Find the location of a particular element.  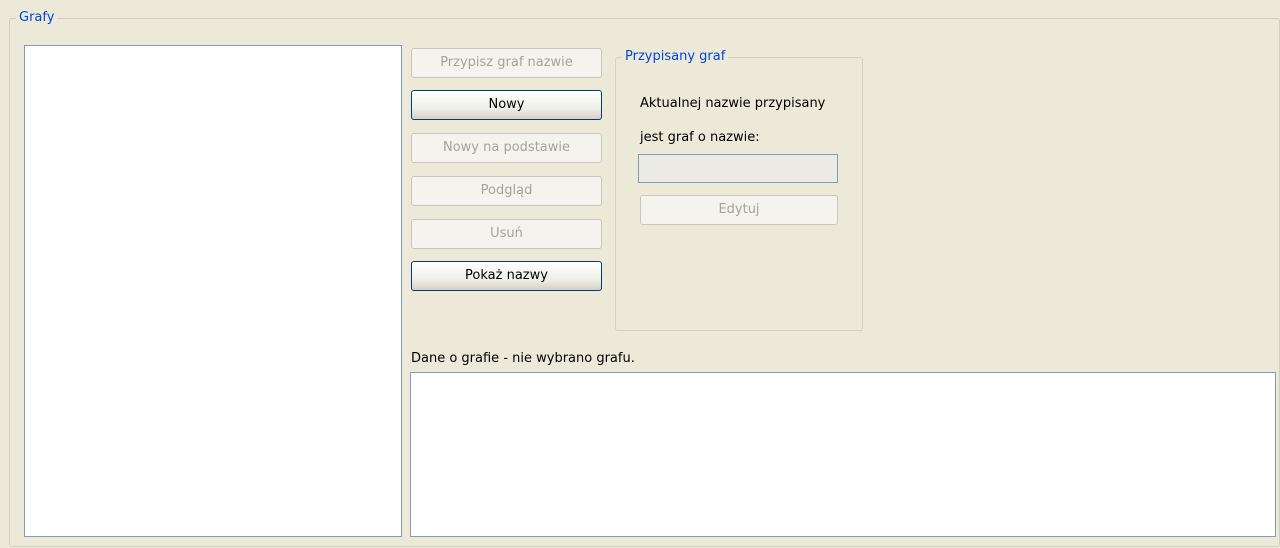

preview-button: Podgląd is located at coordinates (506, 191).